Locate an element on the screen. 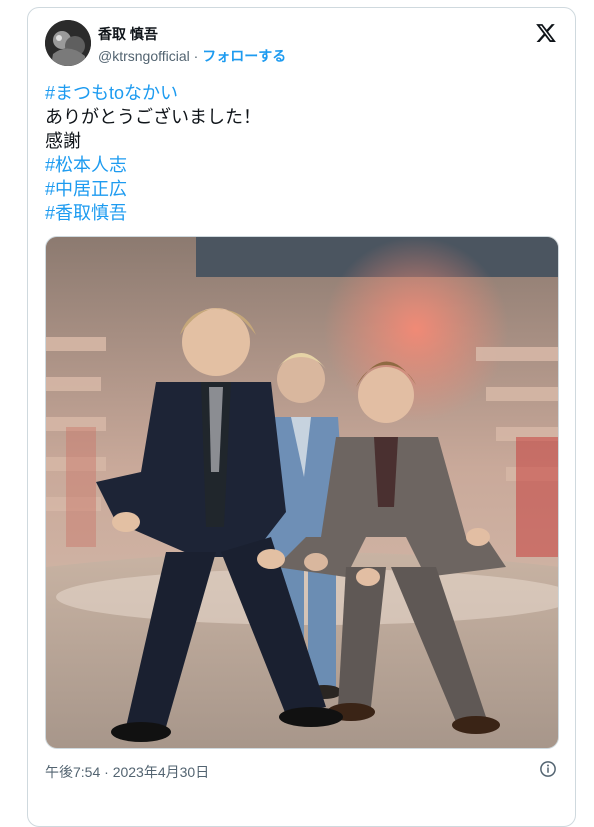 Image resolution: width=594 pixels, height=827 pixels. hashtag-link: #中居正広 is located at coordinates (153, 189).